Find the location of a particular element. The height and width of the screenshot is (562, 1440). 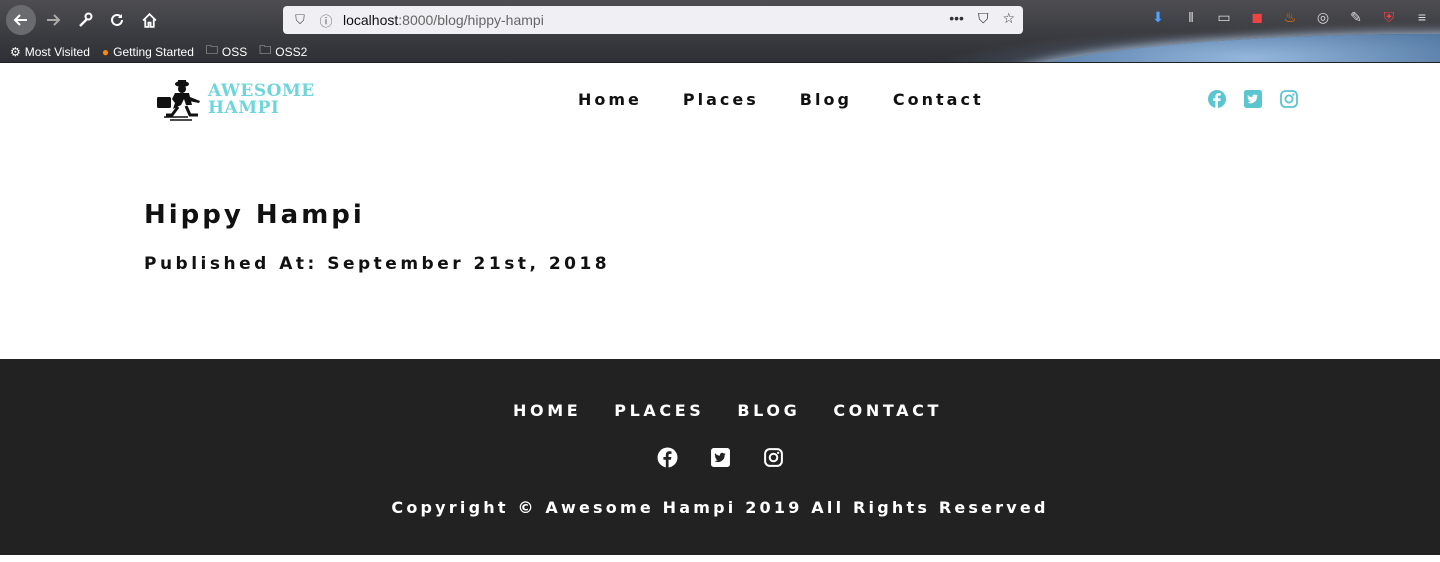

reload-button is located at coordinates (117, 20).